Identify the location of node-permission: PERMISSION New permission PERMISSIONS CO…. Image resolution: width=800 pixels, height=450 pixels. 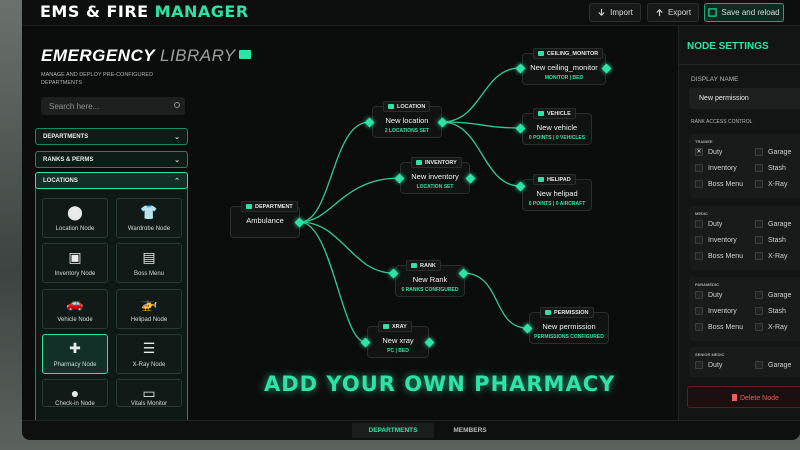
(569, 325).